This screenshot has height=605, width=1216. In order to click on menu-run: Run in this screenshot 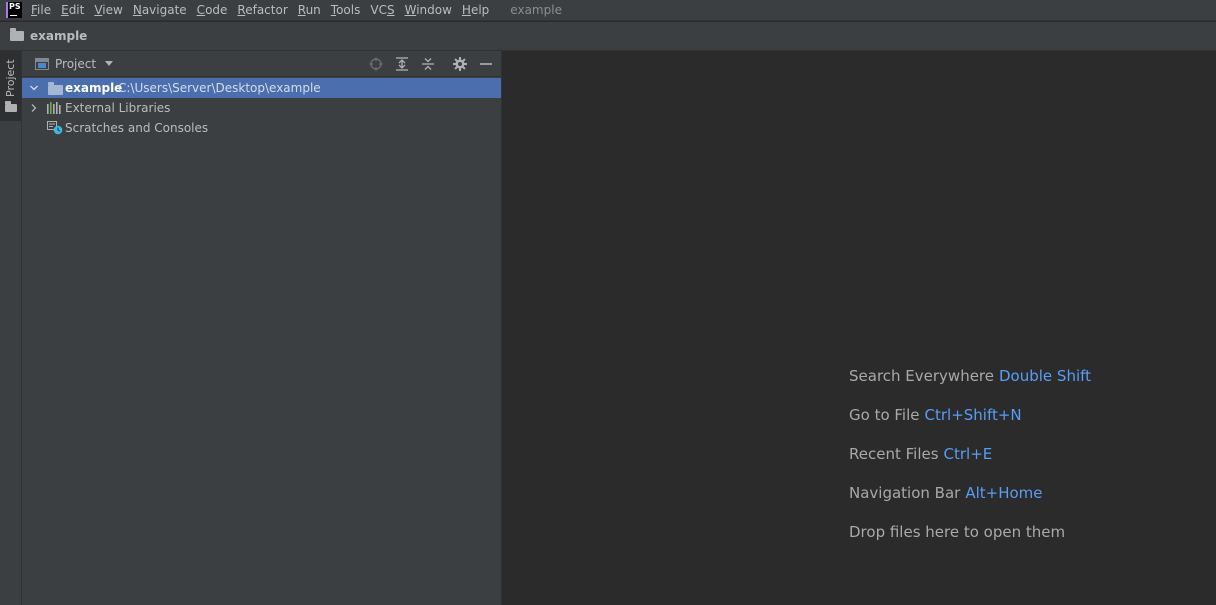, I will do `click(309, 10)`.